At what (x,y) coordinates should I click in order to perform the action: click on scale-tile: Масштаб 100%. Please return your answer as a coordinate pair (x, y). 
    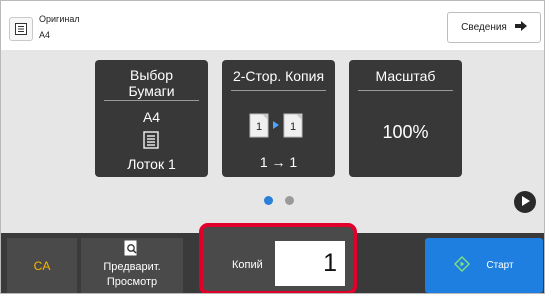
    Looking at the image, I should click on (405, 118).